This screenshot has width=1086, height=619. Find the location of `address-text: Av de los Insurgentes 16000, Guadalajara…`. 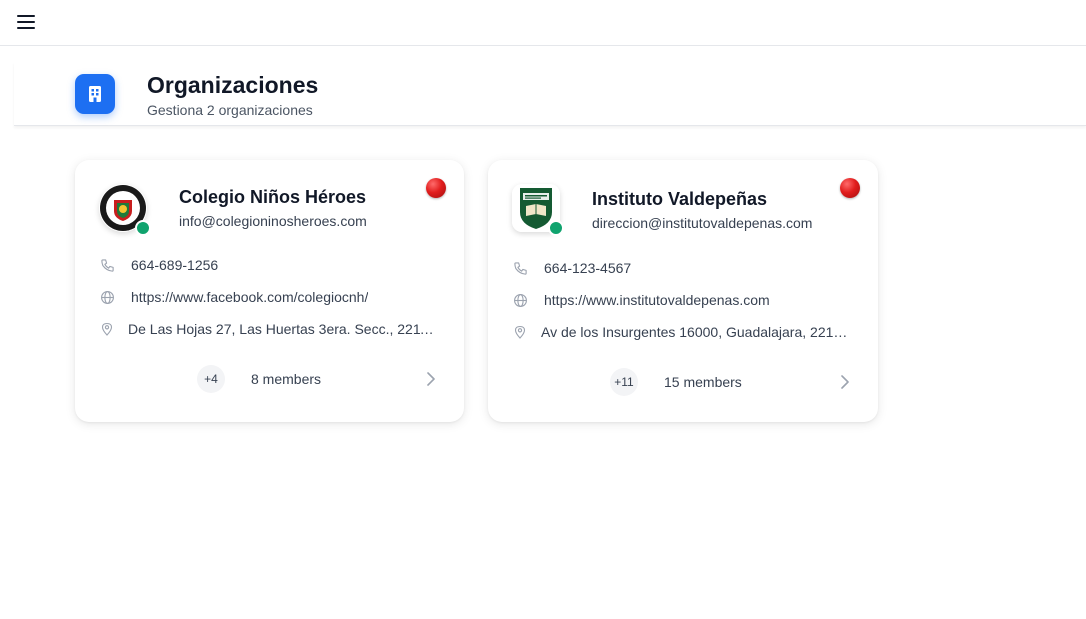

address-text: Av de los Insurgentes 16000, Guadalajara… is located at coordinates (695, 332).